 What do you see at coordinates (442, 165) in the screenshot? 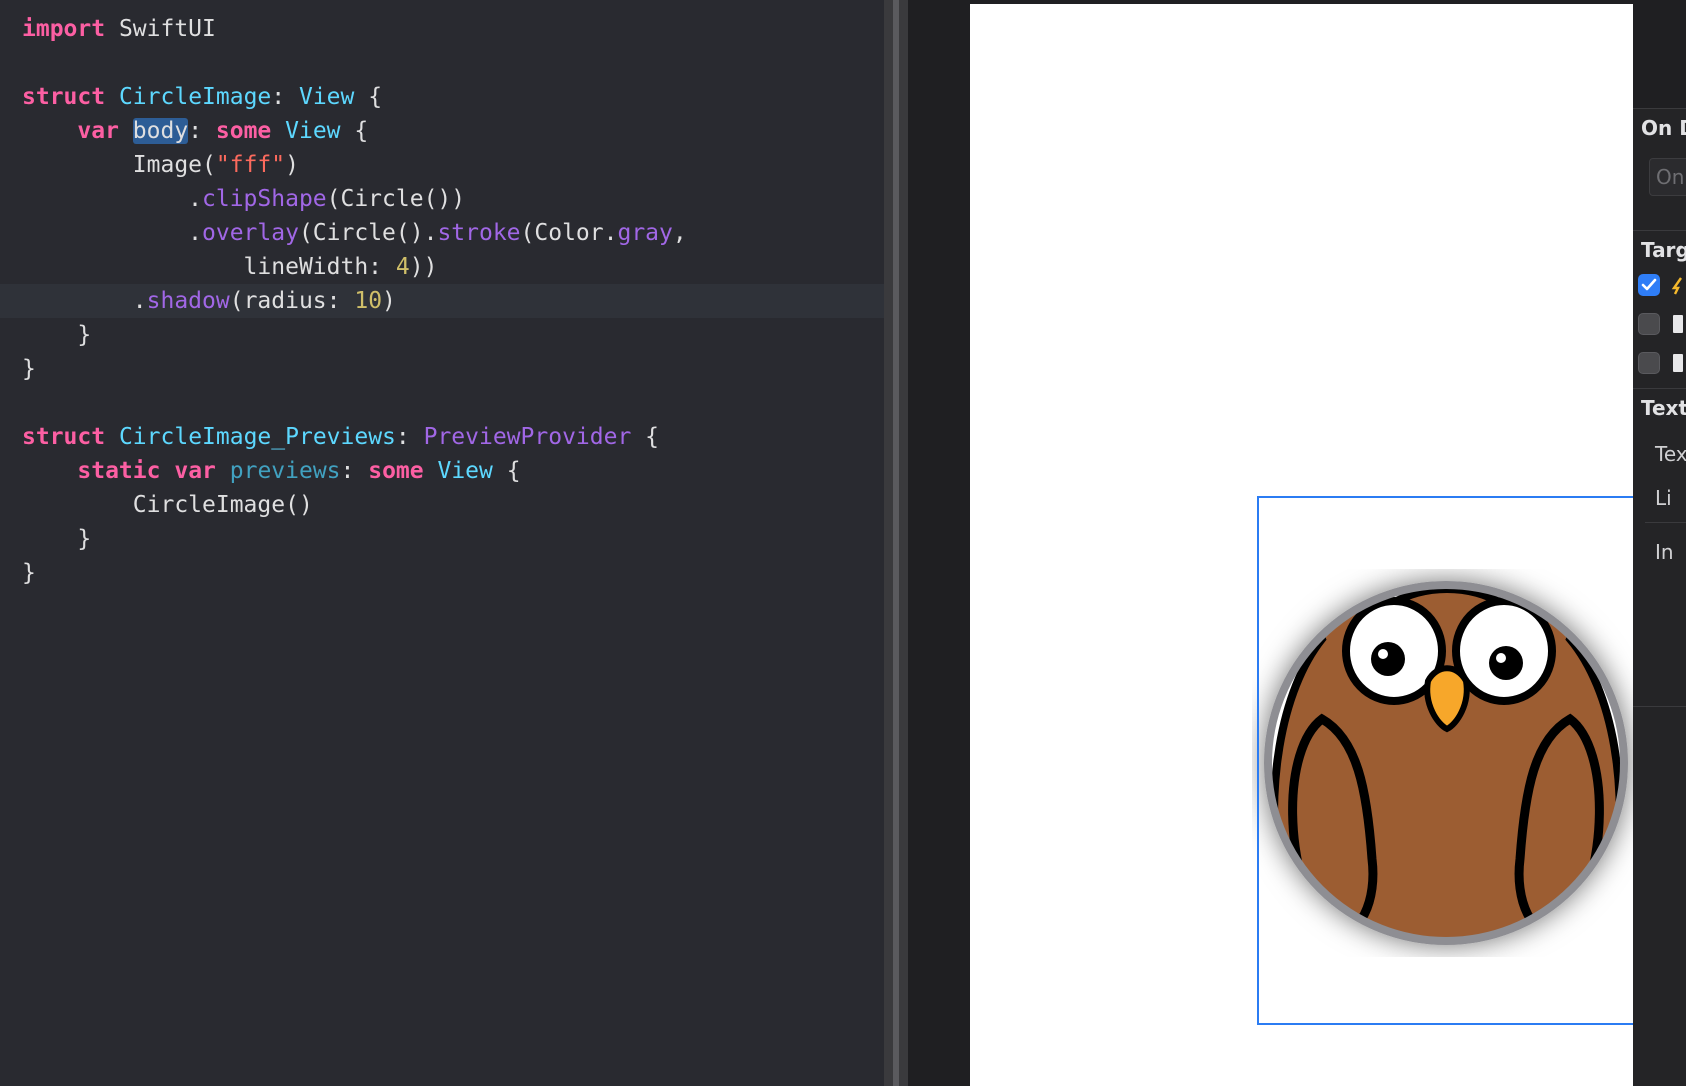
I see `code-line: Image("fff")` at bounding box center [442, 165].